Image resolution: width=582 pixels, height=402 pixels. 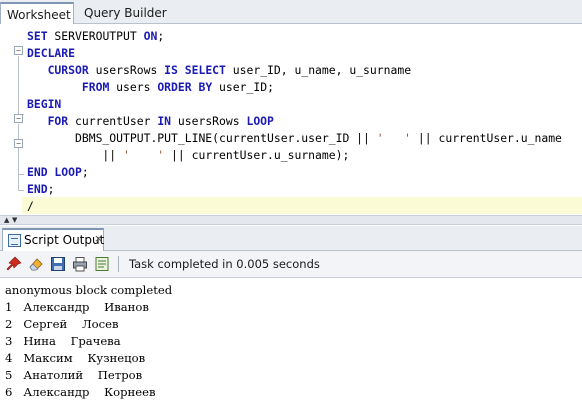 What do you see at coordinates (54, 172) in the screenshot?
I see `sql-keyword: END LOOP` at bounding box center [54, 172].